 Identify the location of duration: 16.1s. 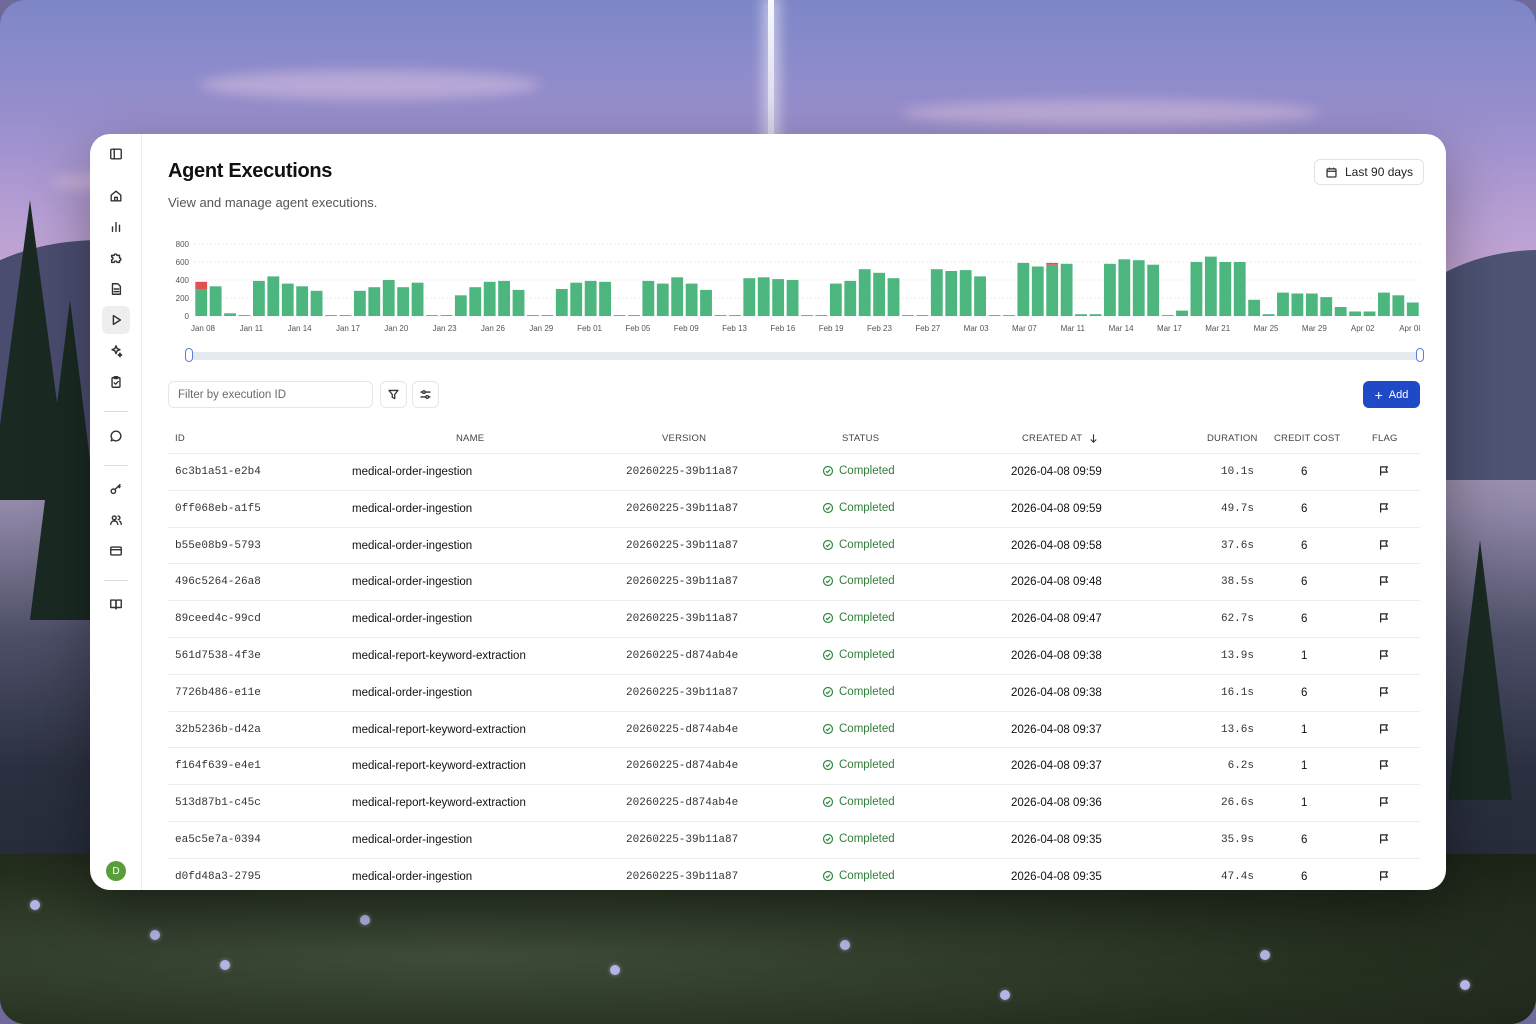
(1237, 692).